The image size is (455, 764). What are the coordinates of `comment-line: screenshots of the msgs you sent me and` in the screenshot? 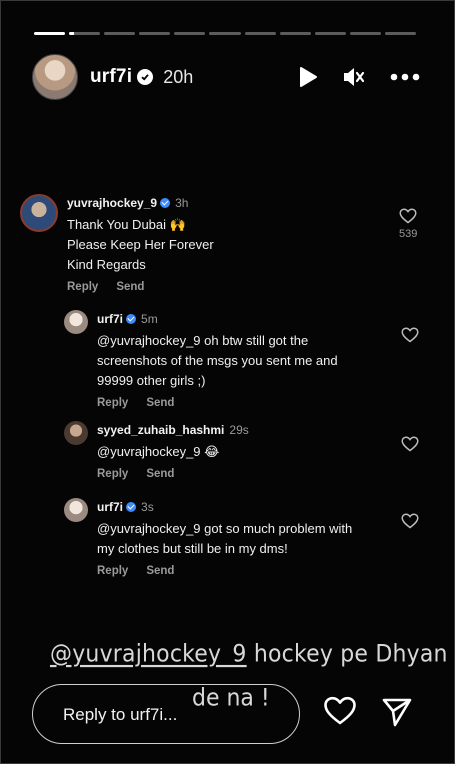 It's located at (217, 360).